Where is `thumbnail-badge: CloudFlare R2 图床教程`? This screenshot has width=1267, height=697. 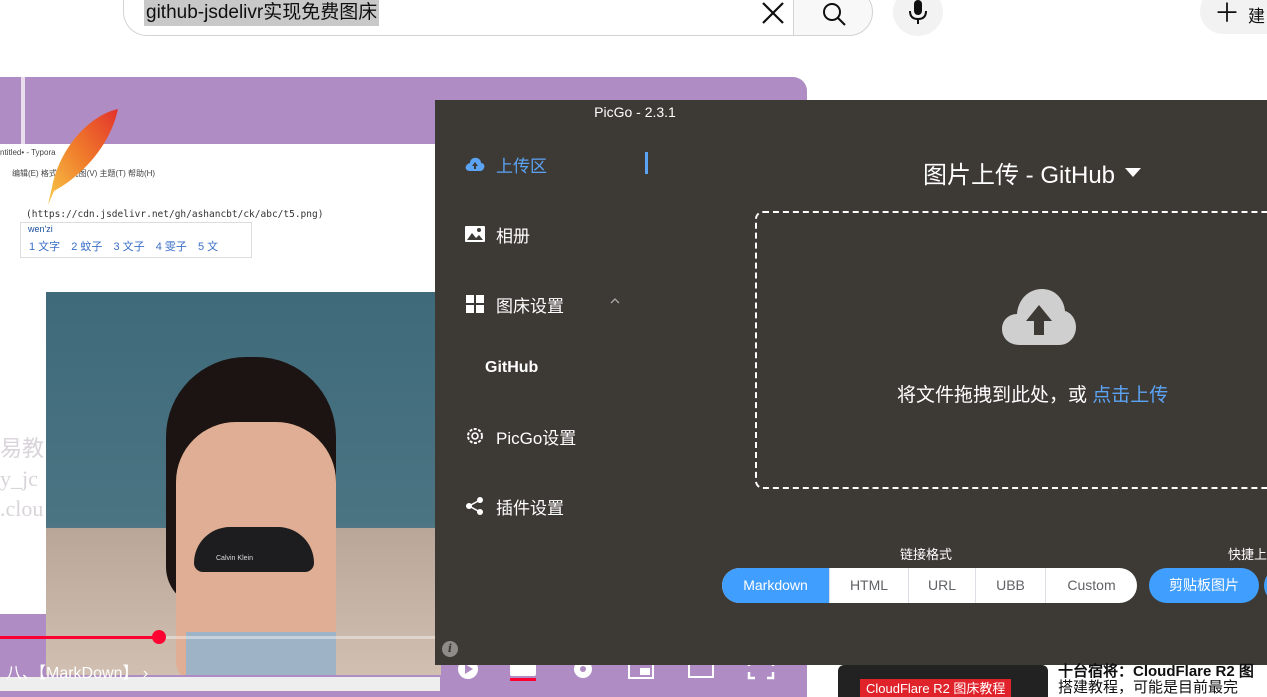
thumbnail-badge: CloudFlare R2 图床教程 is located at coordinates (936, 688).